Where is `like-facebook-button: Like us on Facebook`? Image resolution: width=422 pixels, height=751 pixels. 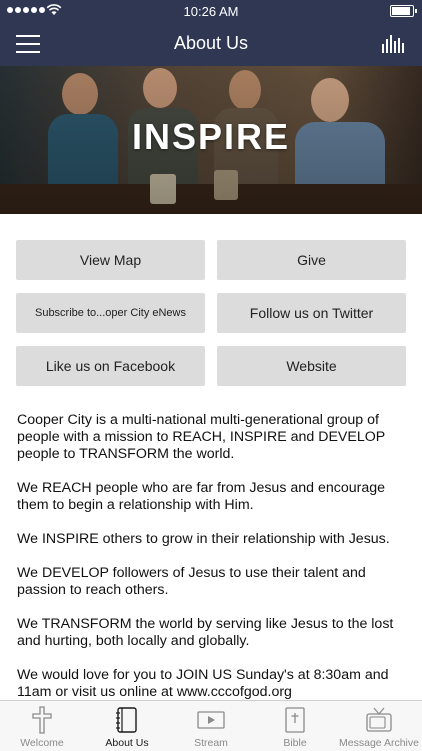 like-facebook-button: Like us on Facebook is located at coordinates (110, 366).